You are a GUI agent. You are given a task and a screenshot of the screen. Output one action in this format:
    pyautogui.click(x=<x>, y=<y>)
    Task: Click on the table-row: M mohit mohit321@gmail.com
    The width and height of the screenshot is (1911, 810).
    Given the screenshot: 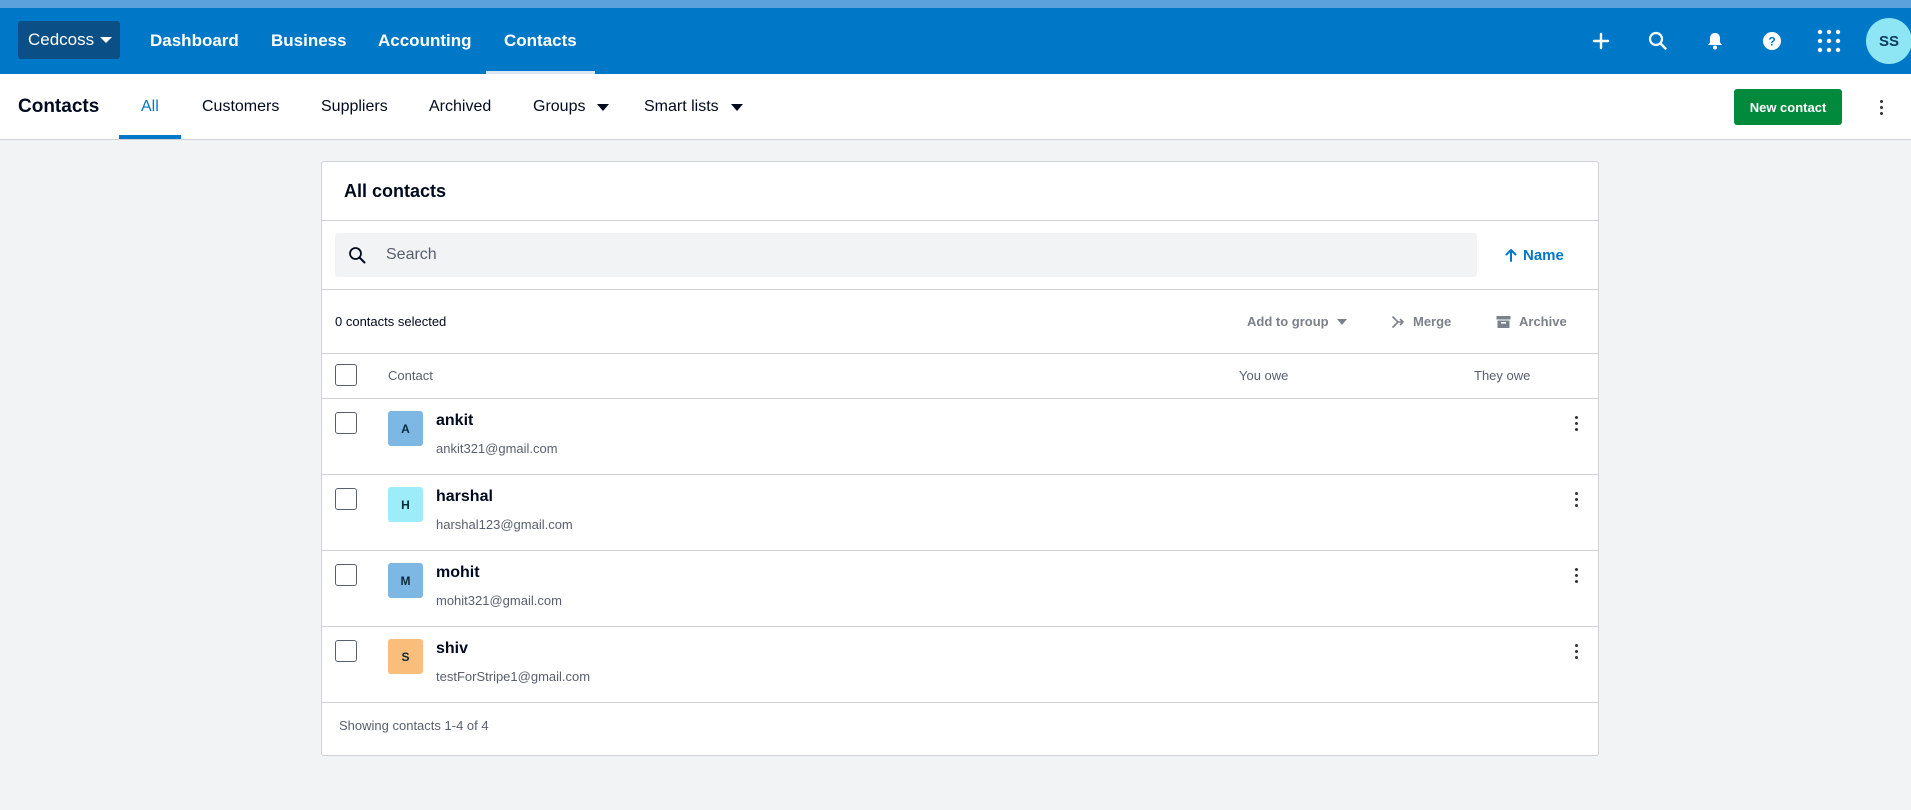 What is the action you would take?
    pyautogui.click(x=960, y=589)
    